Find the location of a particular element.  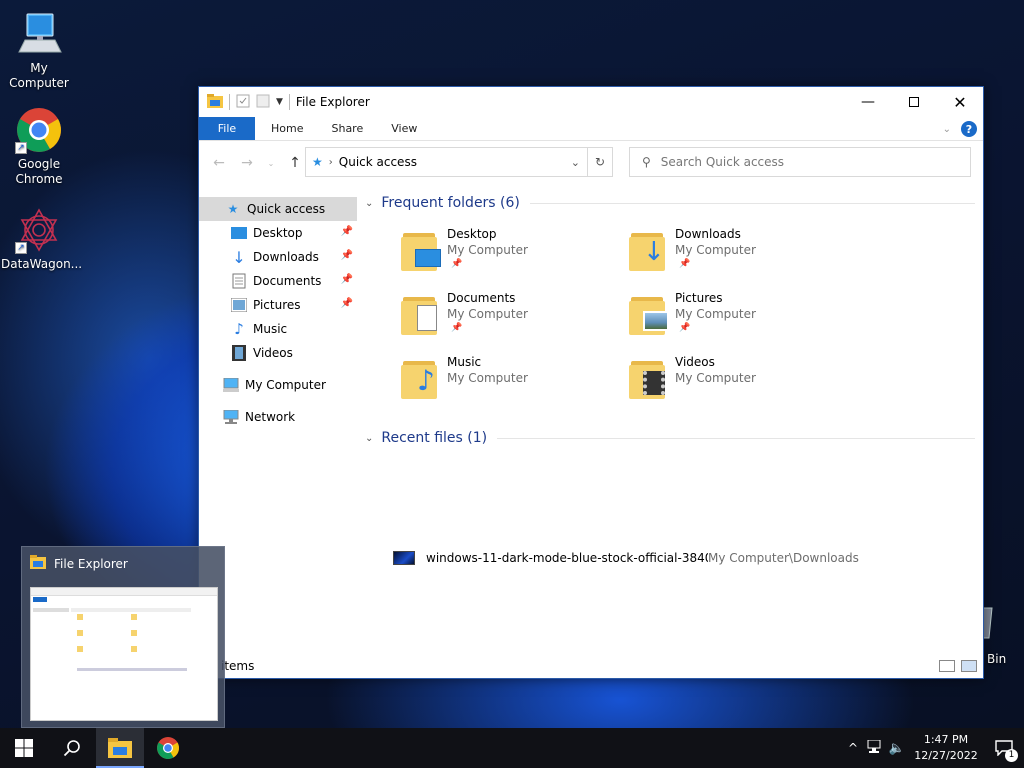

preview-title: File Explorer is located at coordinates (91, 563).